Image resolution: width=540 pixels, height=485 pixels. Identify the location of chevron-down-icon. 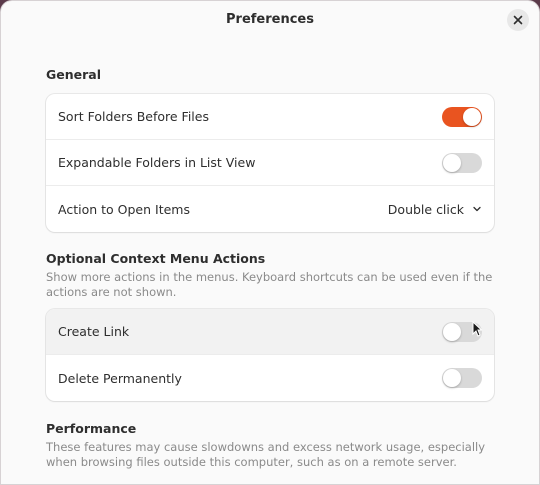
(477, 209).